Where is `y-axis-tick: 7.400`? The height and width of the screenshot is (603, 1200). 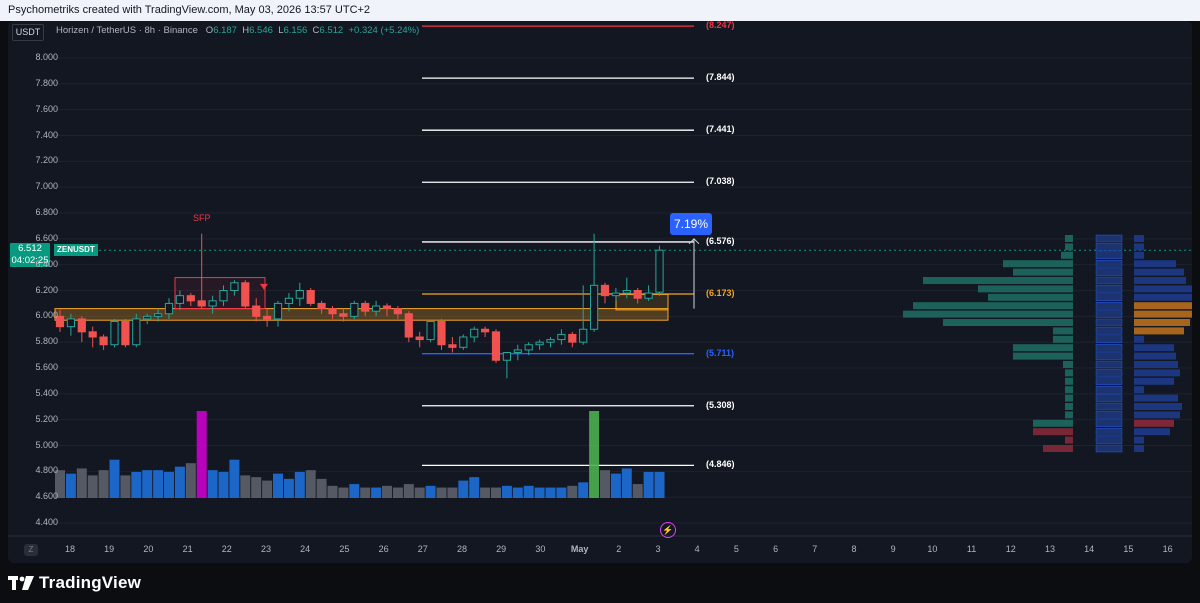
y-axis-tick: 7.400 is located at coordinates (46, 134).